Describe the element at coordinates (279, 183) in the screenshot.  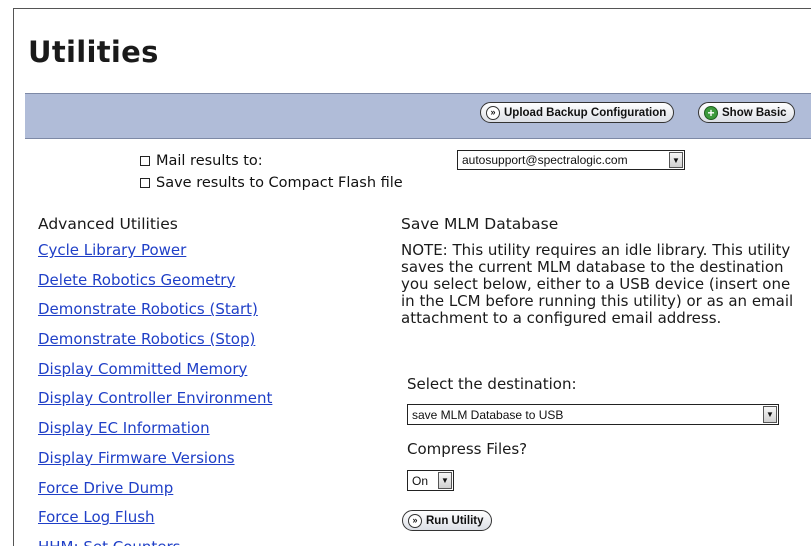
I see `save-flash-label: Save results to Compact Flash file` at that location.